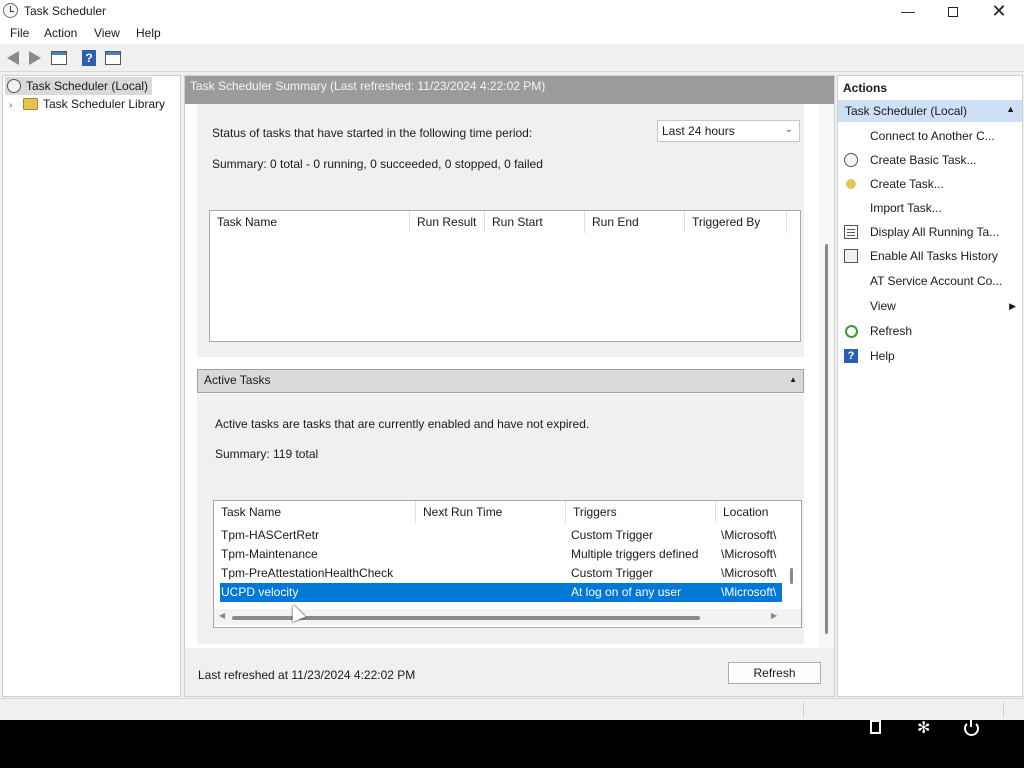 The width and height of the screenshot is (1024, 768). What do you see at coordinates (512, 743) in the screenshot?
I see `taskbar: ✻` at bounding box center [512, 743].